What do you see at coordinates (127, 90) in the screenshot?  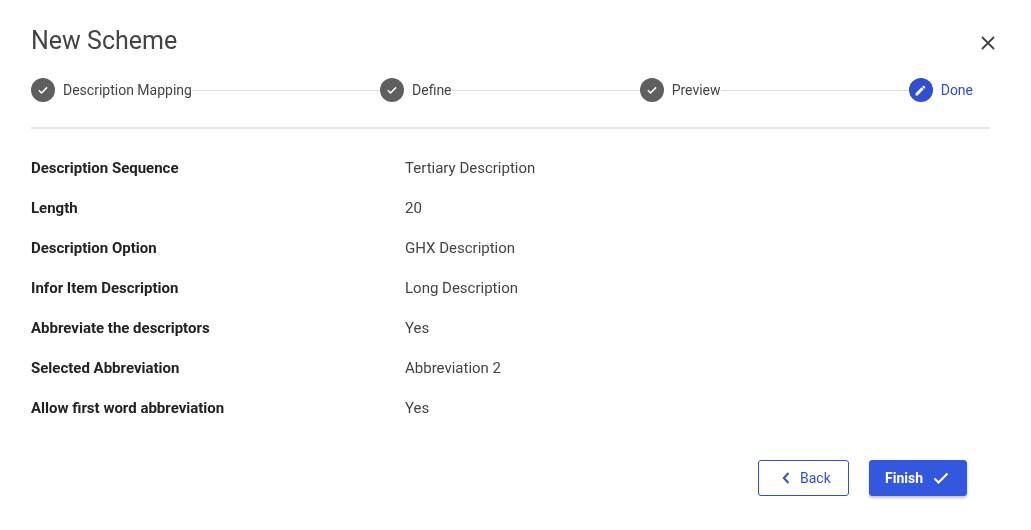 I see `step-label: Description Mapping` at bounding box center [127, 90].